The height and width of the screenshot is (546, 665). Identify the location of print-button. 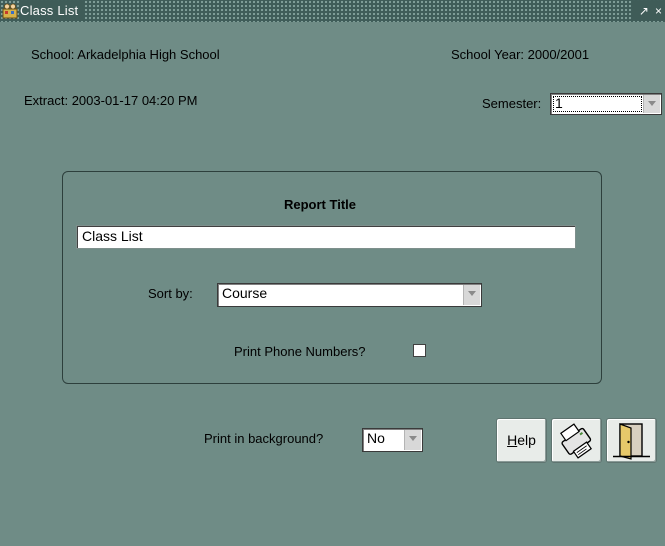
(576, 440).